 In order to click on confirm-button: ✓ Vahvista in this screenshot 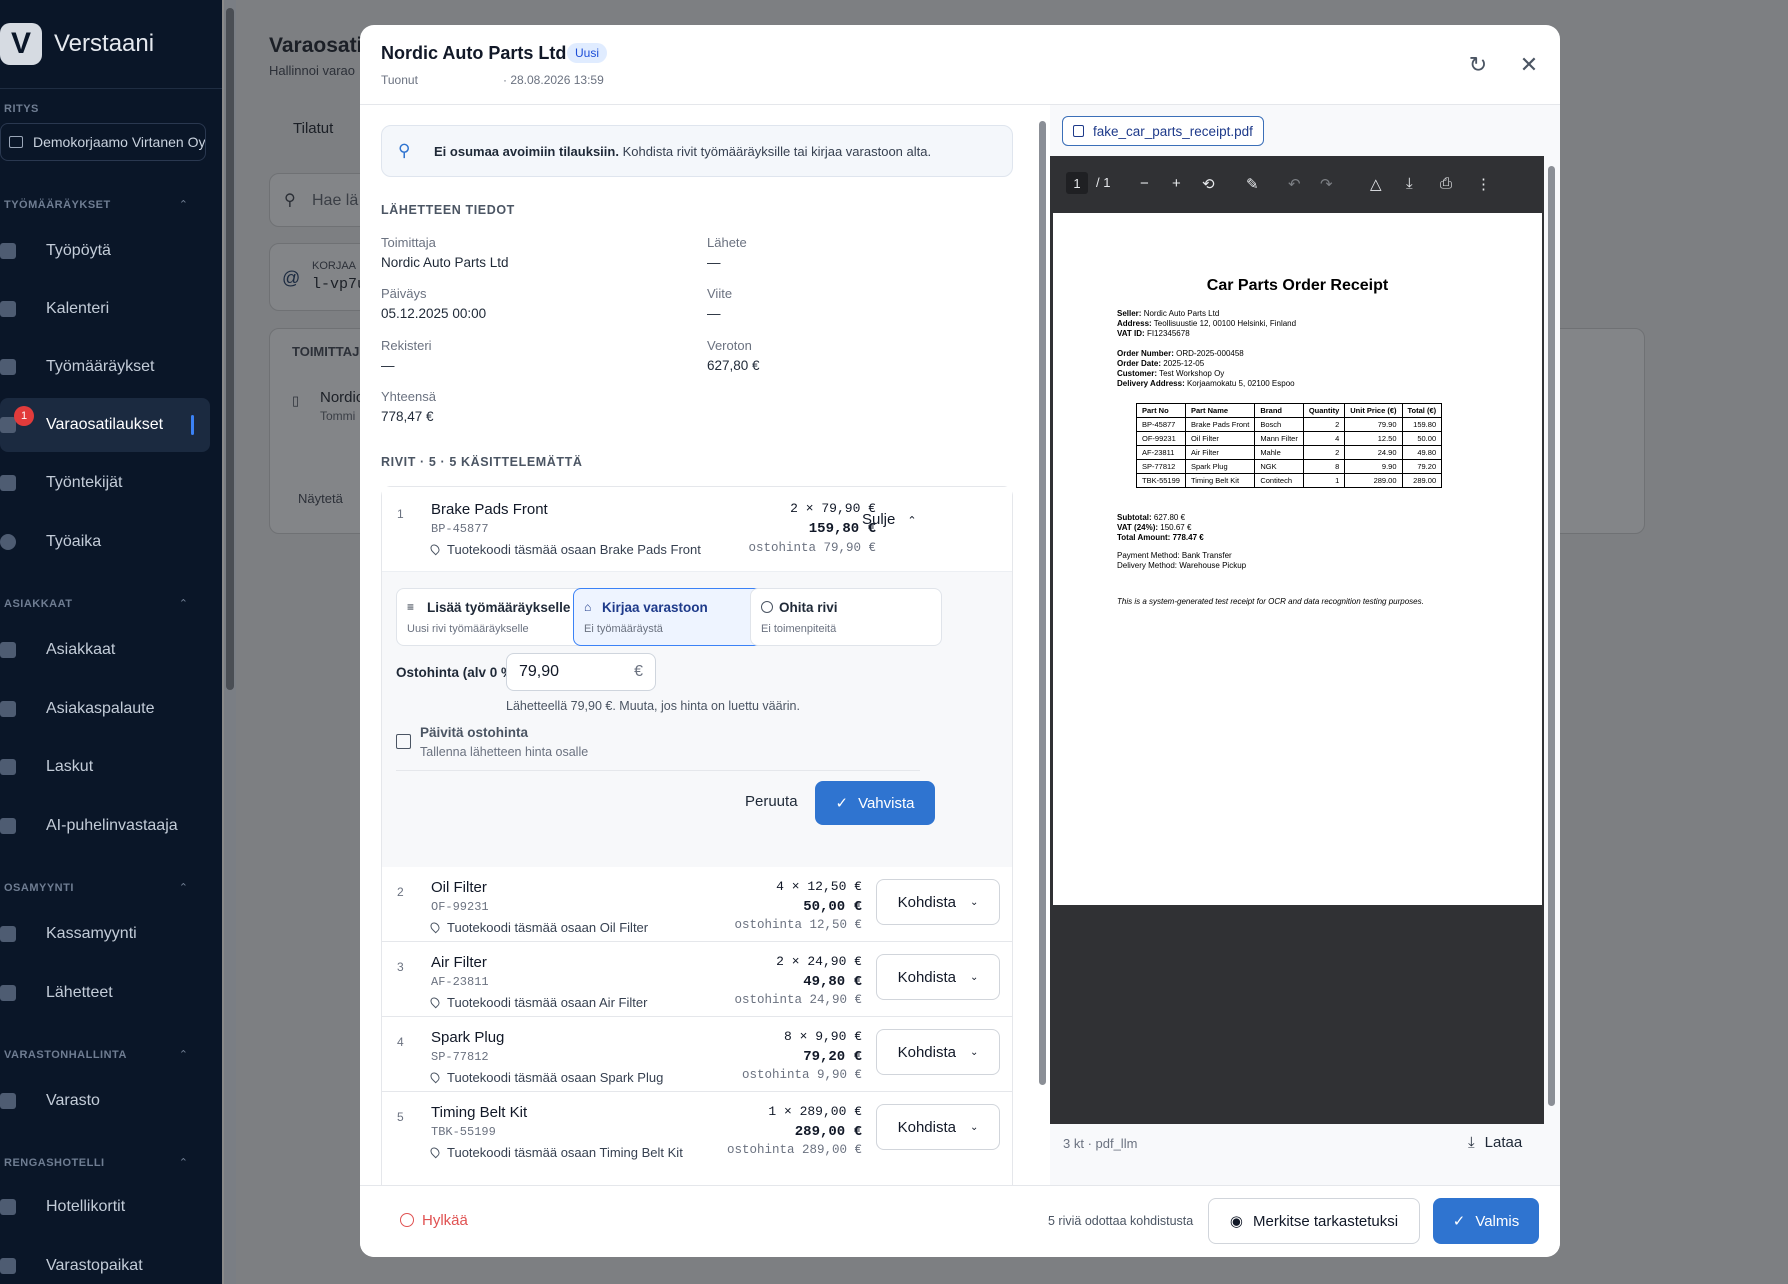, I will do `click(875, 803)`.